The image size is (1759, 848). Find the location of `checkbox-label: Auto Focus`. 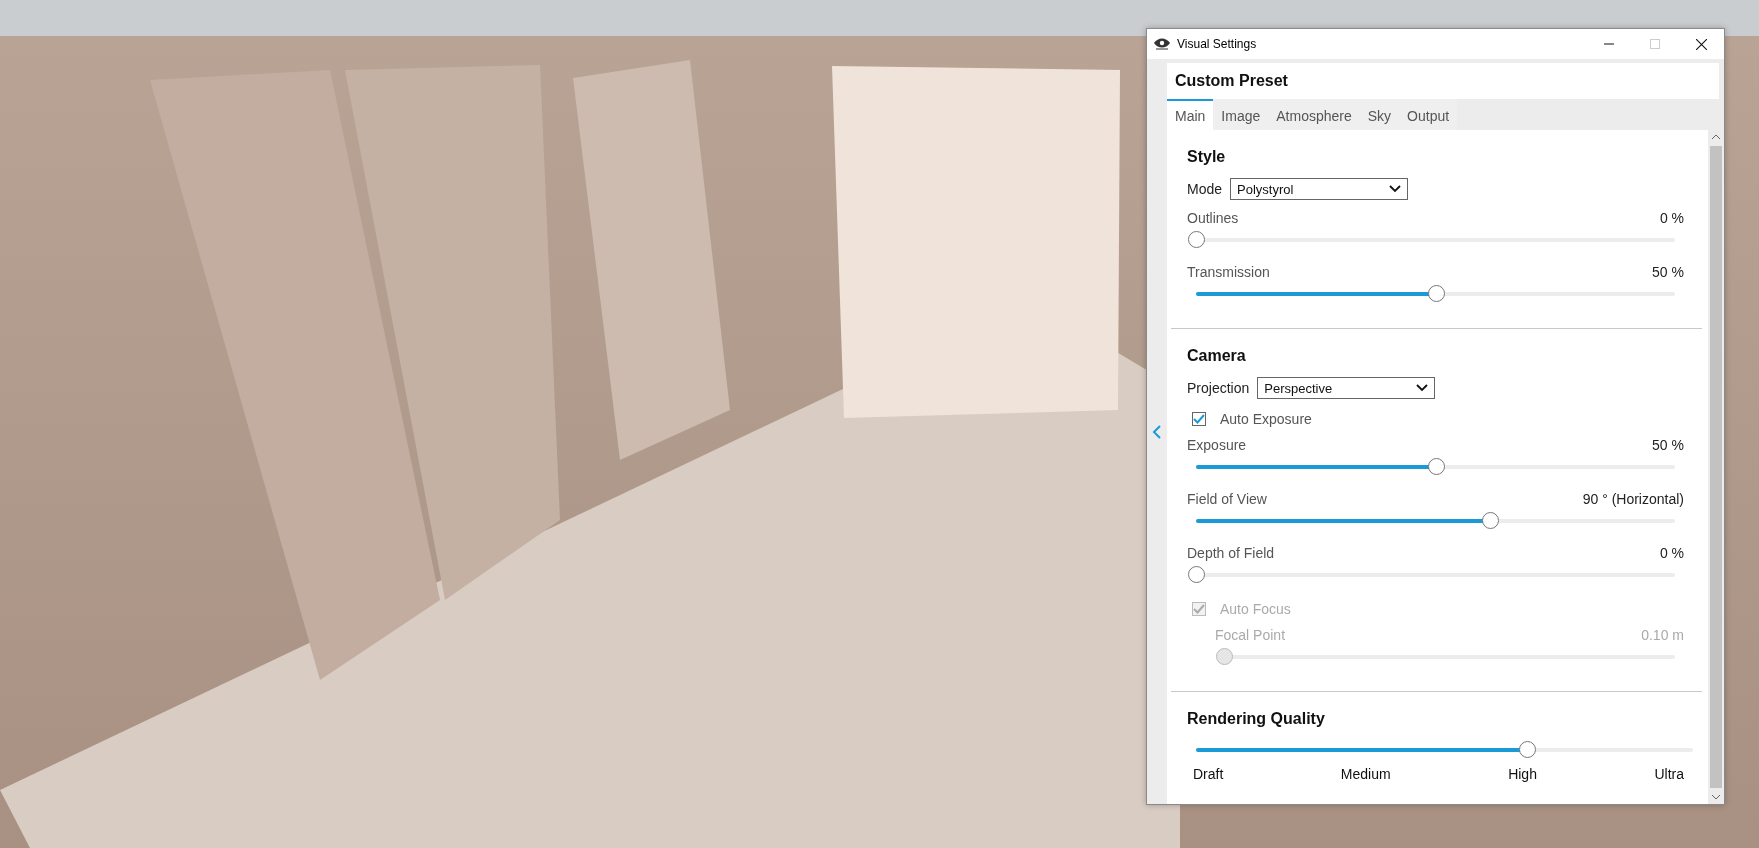

checkbox-label: Auto Focus is located at coordinates (1255, 609).